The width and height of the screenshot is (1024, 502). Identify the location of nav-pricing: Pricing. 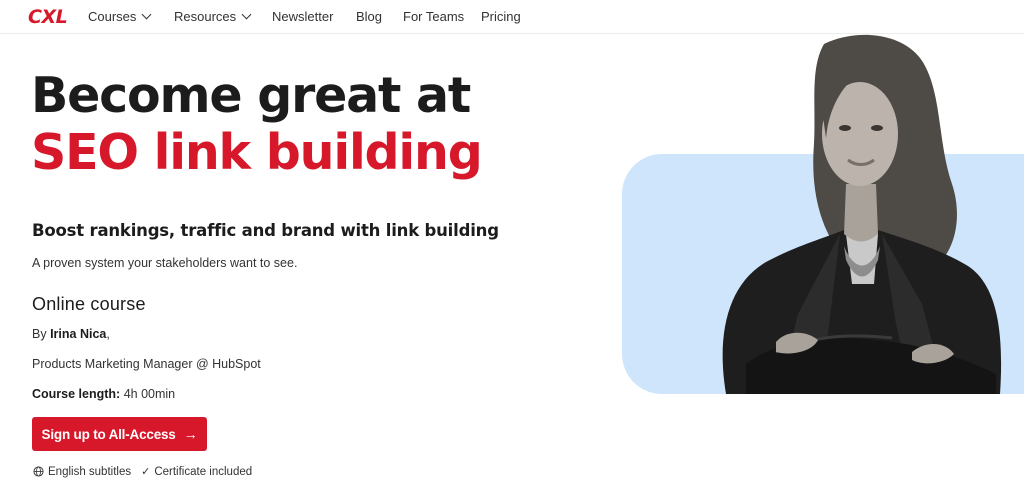
(501, 16).